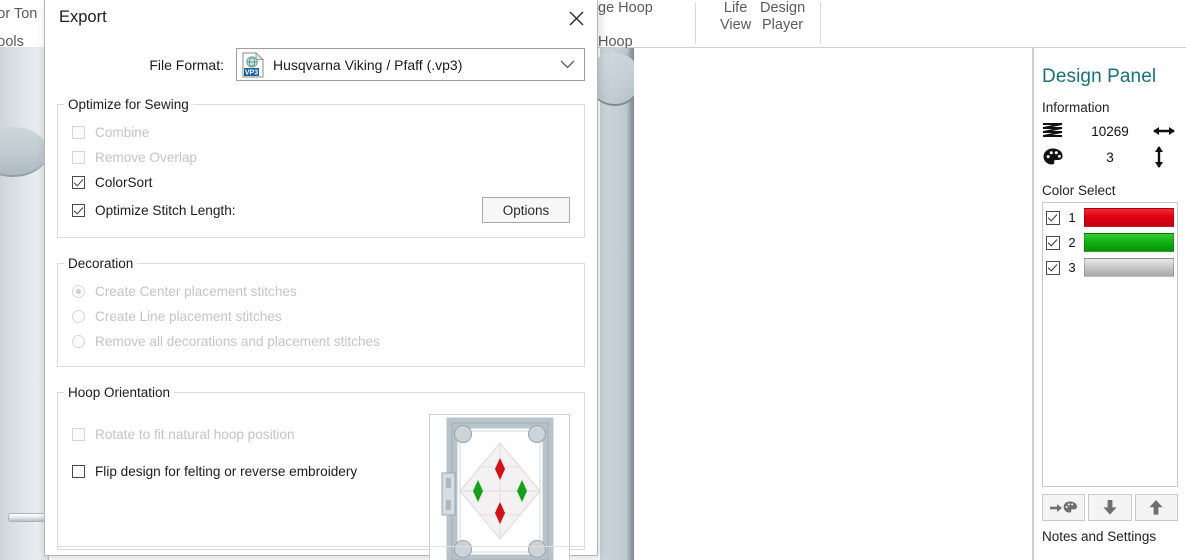 This screenshot has height=560, width=1186. I want to click on color-list-item: 2, so click(1110, 242).